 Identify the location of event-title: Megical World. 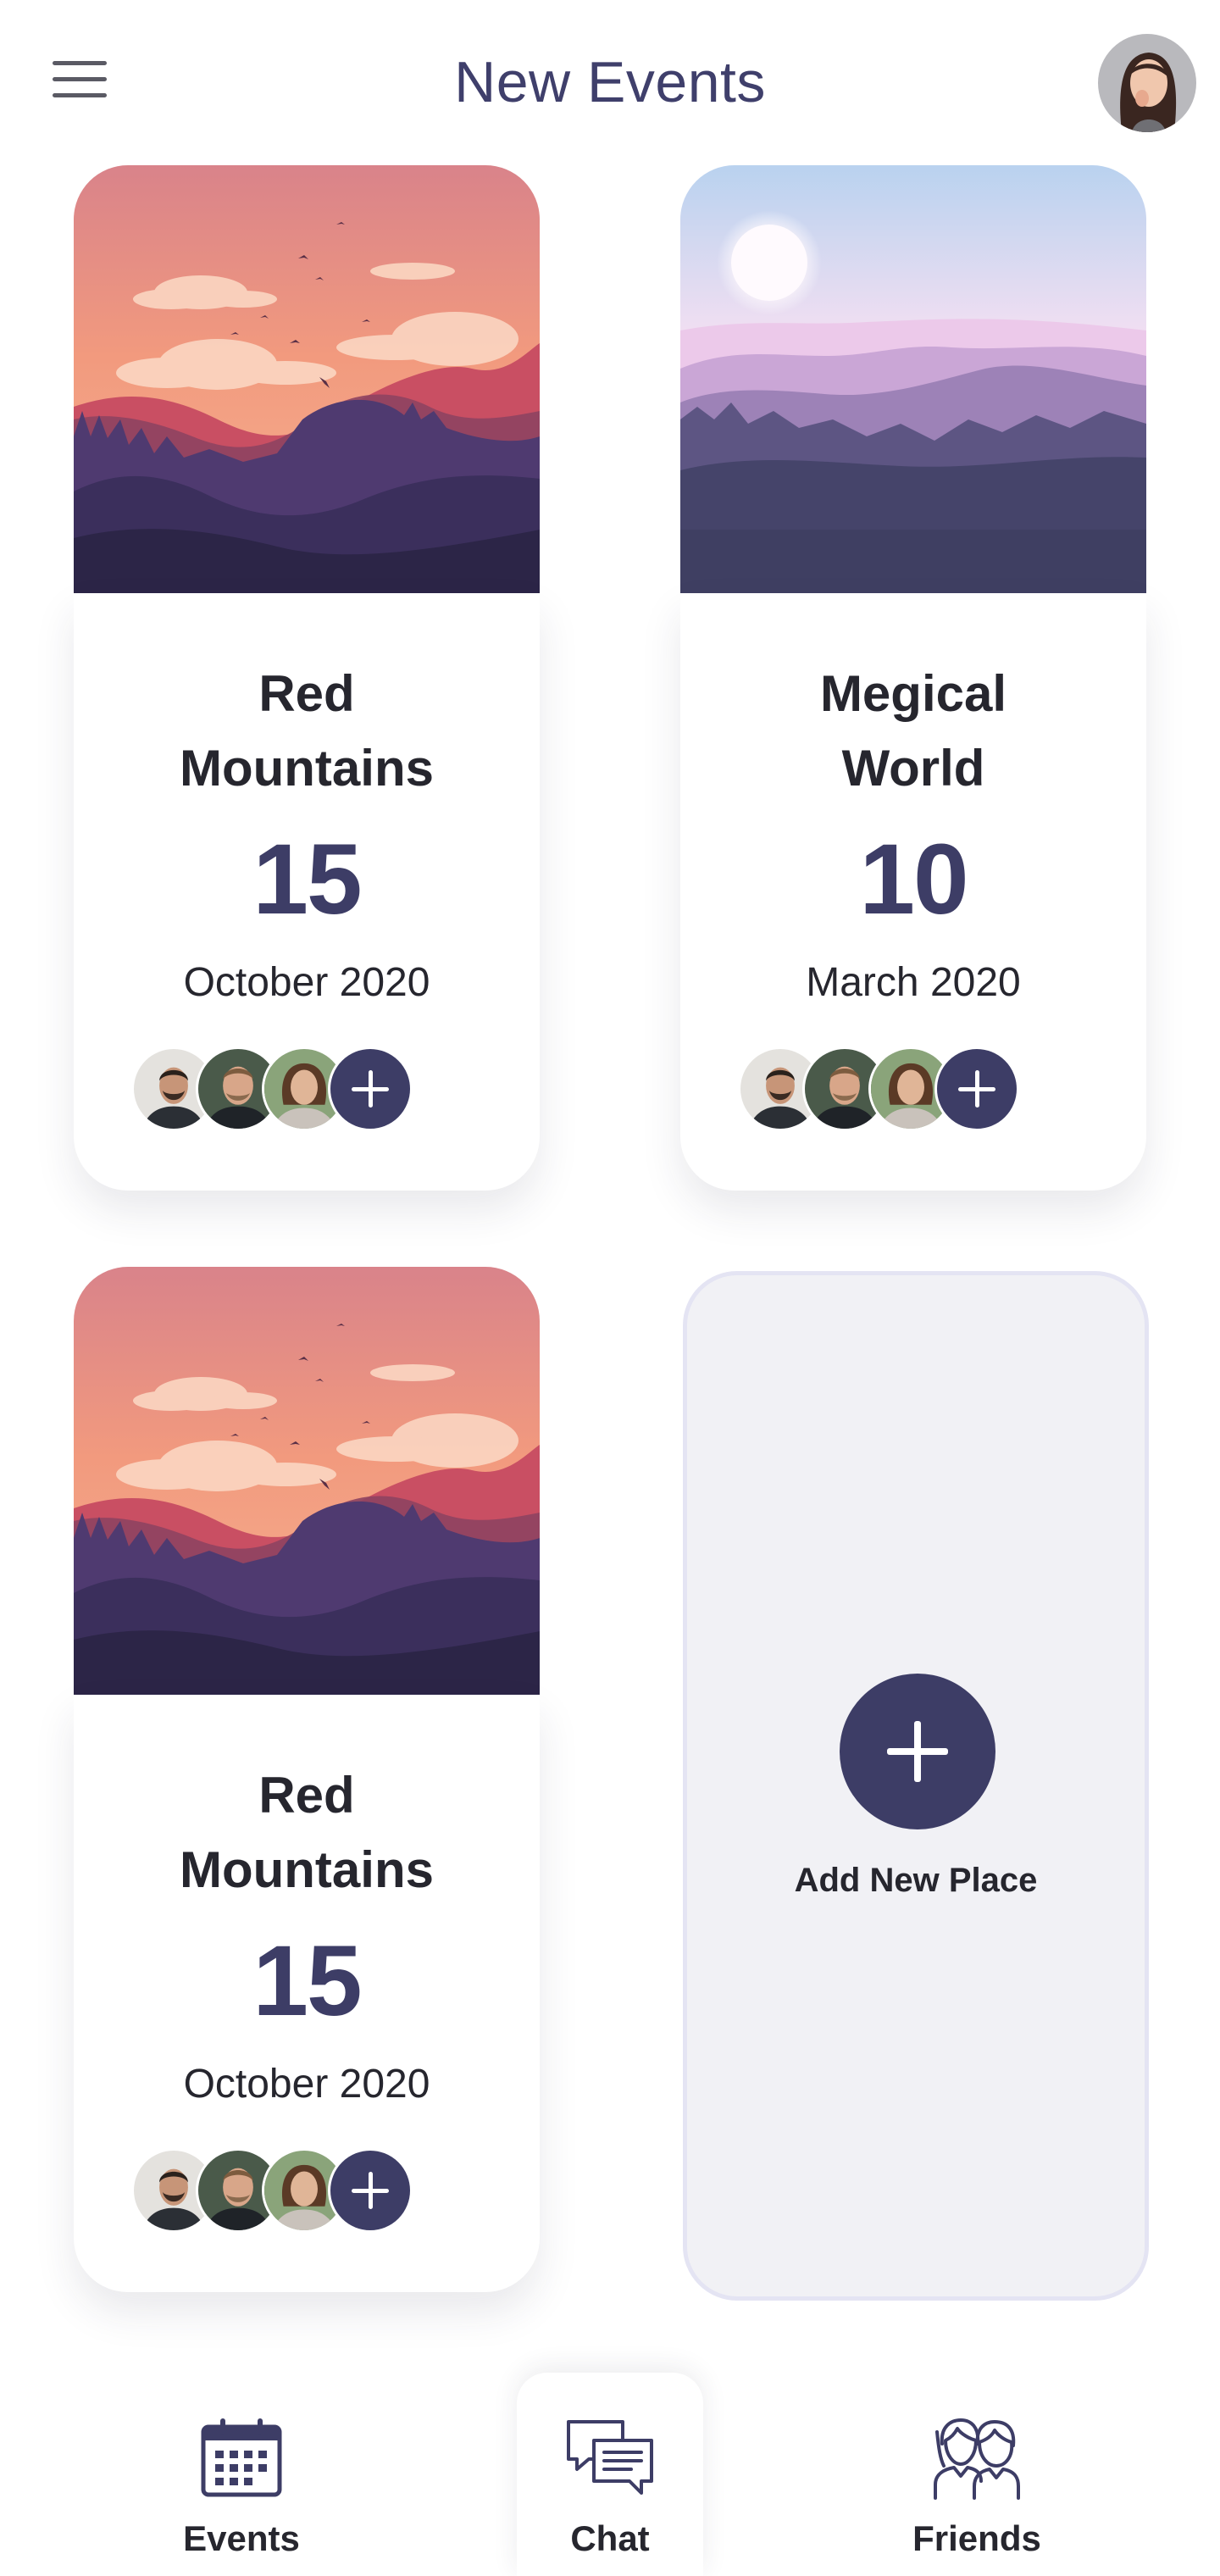
(913, 731).